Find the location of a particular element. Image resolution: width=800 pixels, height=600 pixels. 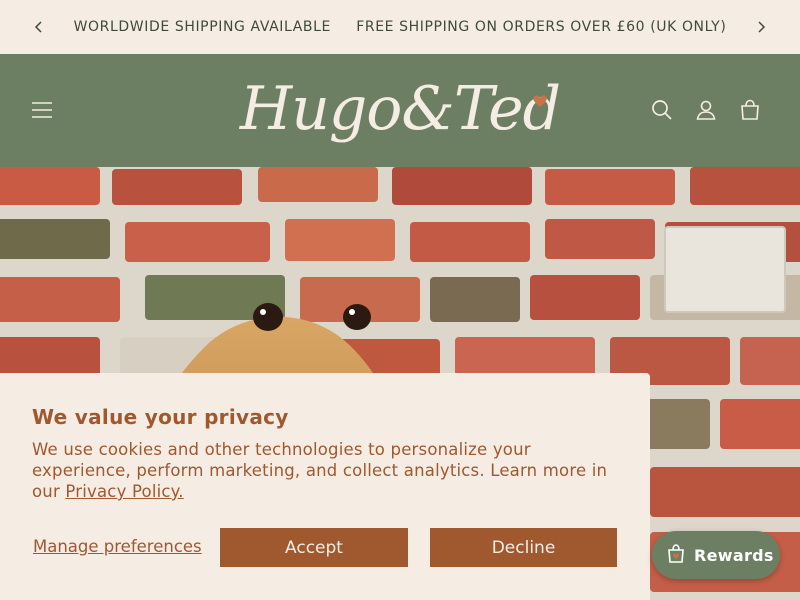

rewards-button: Rewards is located at coordinates (716, 555).